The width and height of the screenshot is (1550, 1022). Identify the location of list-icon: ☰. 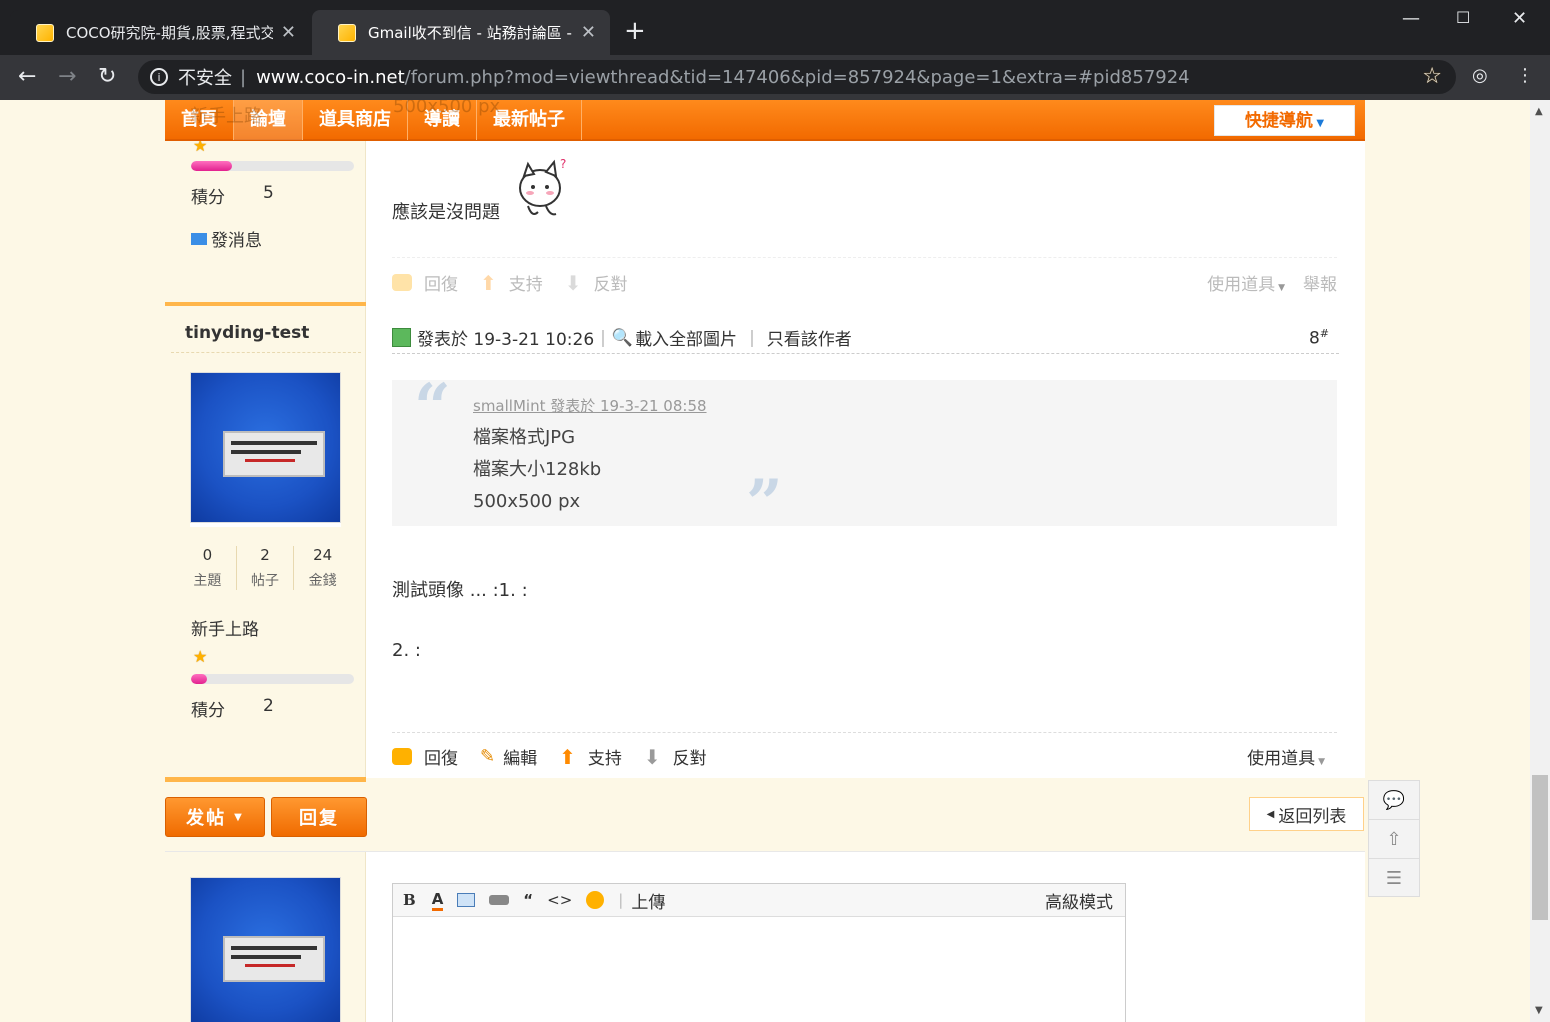
(1394, 878).